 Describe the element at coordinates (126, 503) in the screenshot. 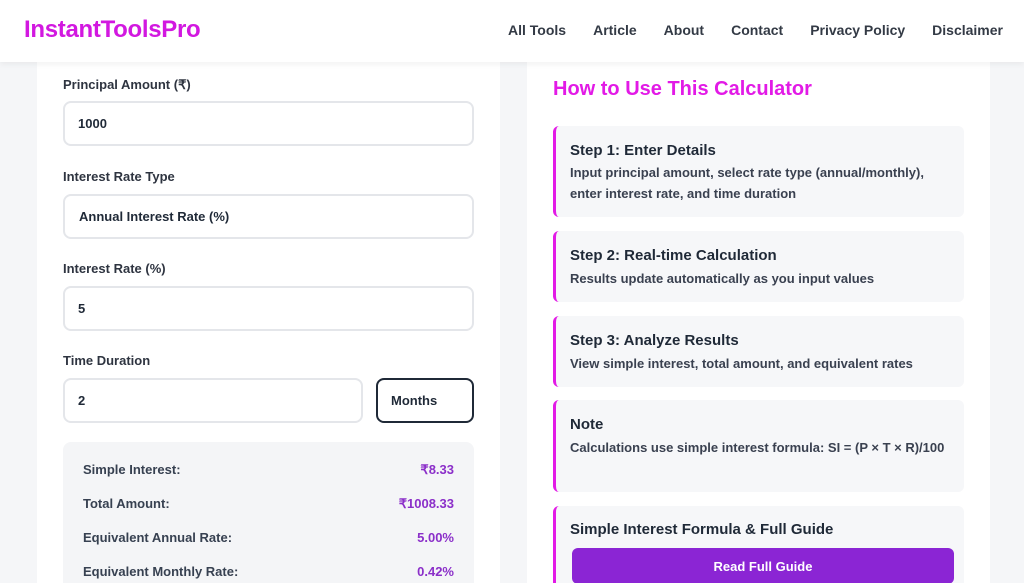

I see `result-label: Total Amount:` at that location.